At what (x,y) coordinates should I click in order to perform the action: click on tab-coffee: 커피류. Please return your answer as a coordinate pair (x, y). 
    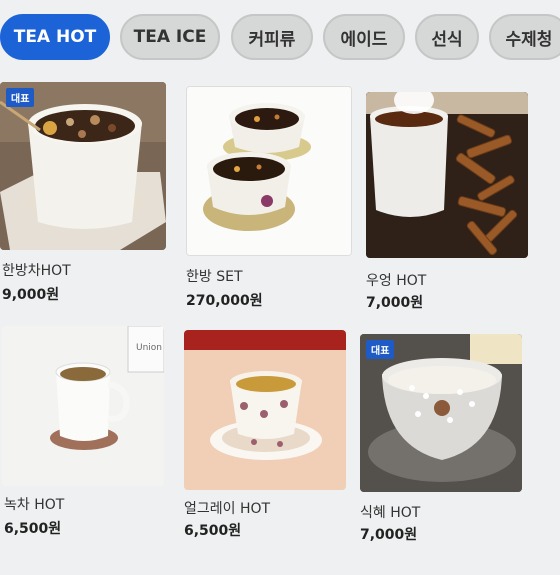
    Looking at the image, I should click on (272, 37).